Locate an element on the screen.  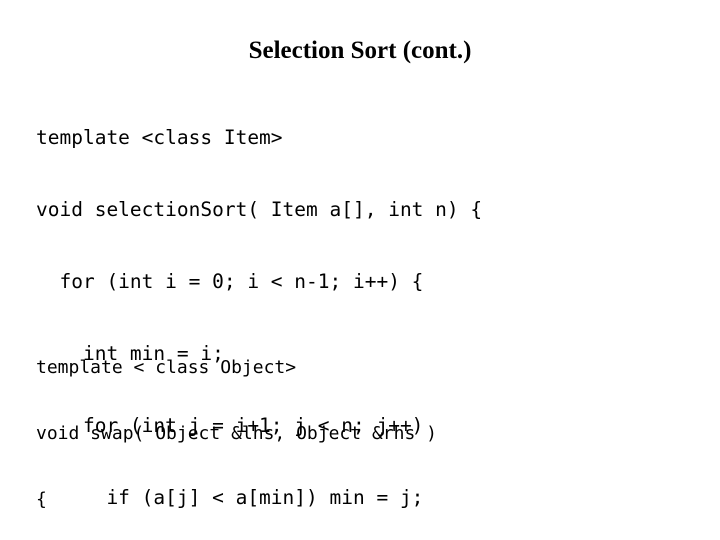
code-line: template < class Object> is located at coordinates (166, 367).